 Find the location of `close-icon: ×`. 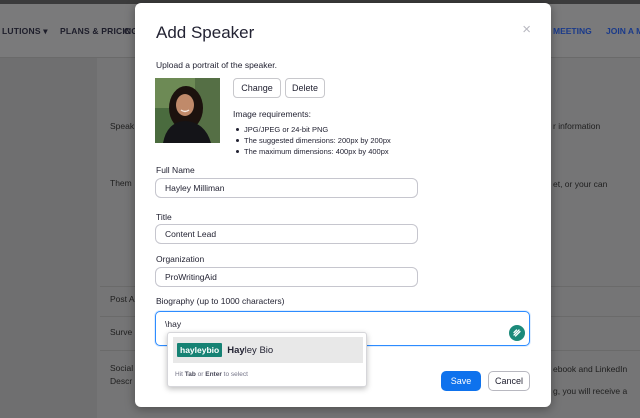

close-icon: × is located at coordinates (526, 29).